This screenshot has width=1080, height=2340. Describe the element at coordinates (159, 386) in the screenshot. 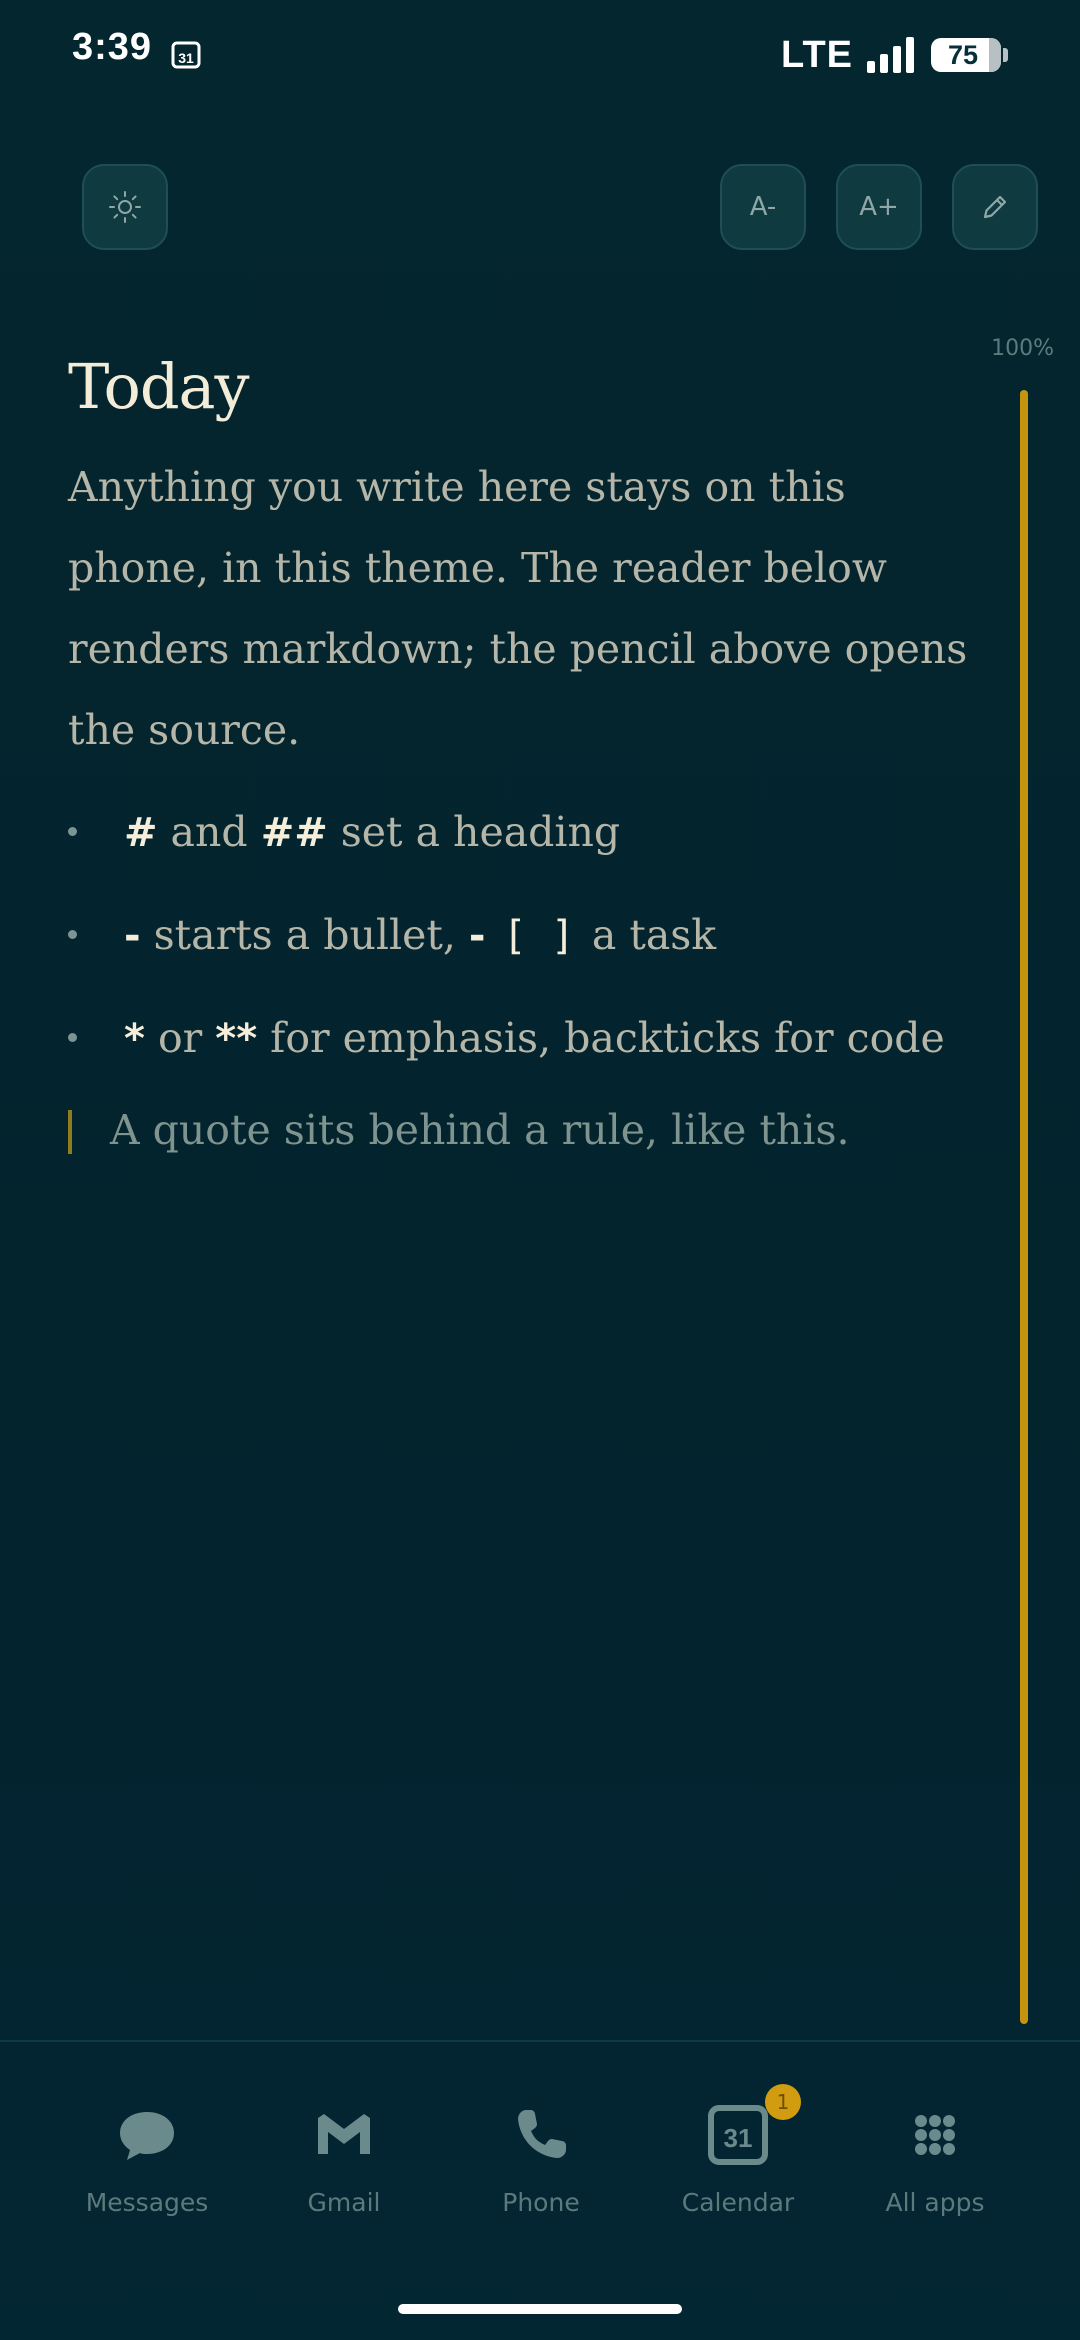

I see `note-title: Today` at that location.